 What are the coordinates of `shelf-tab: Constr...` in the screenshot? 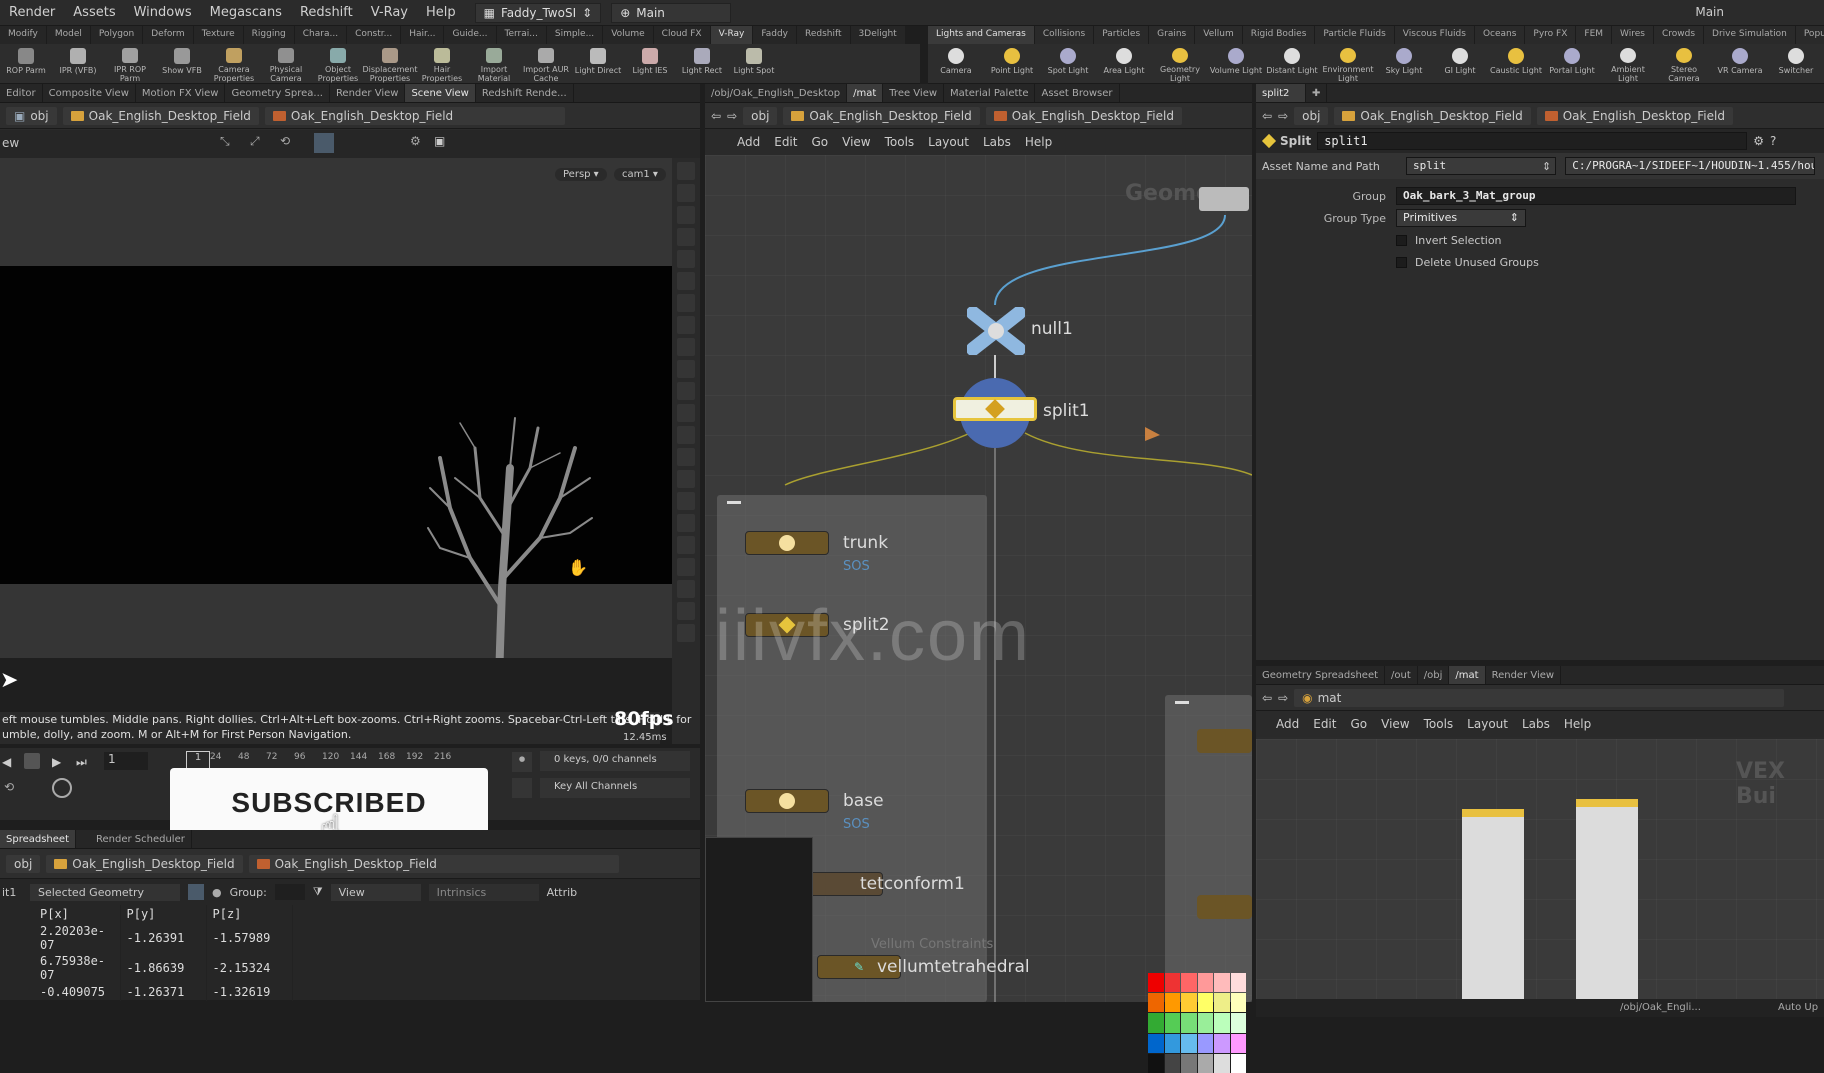 It's located at (374, 35).